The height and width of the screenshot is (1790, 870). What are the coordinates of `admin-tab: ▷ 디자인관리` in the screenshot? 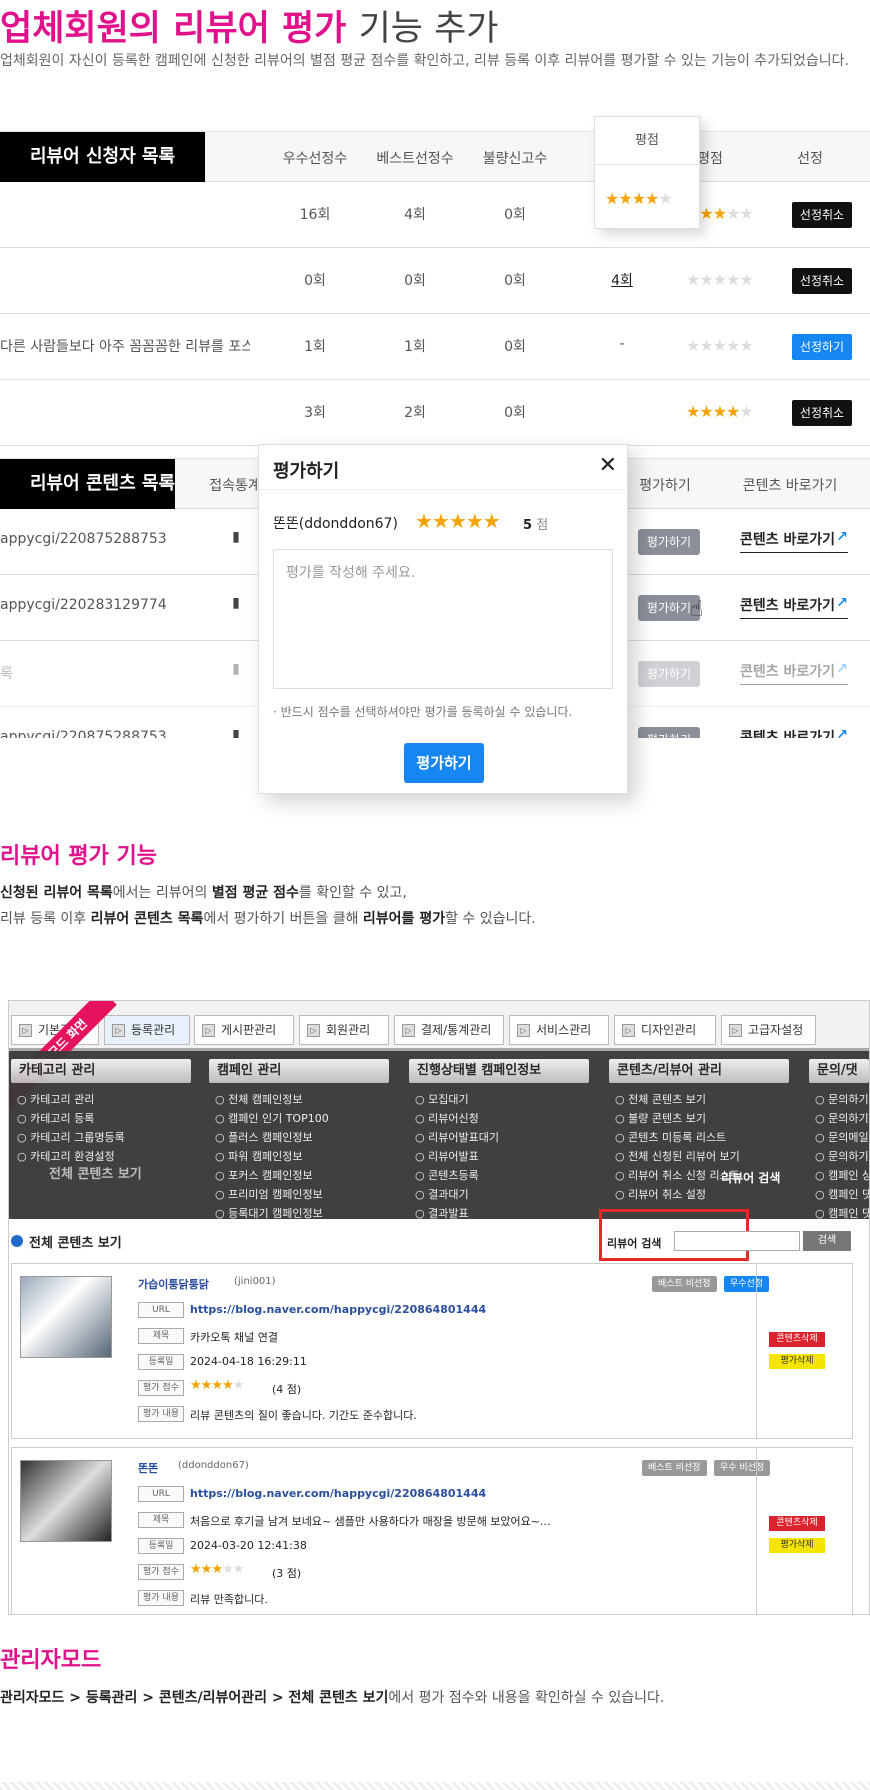 It's located at (665, 1030).